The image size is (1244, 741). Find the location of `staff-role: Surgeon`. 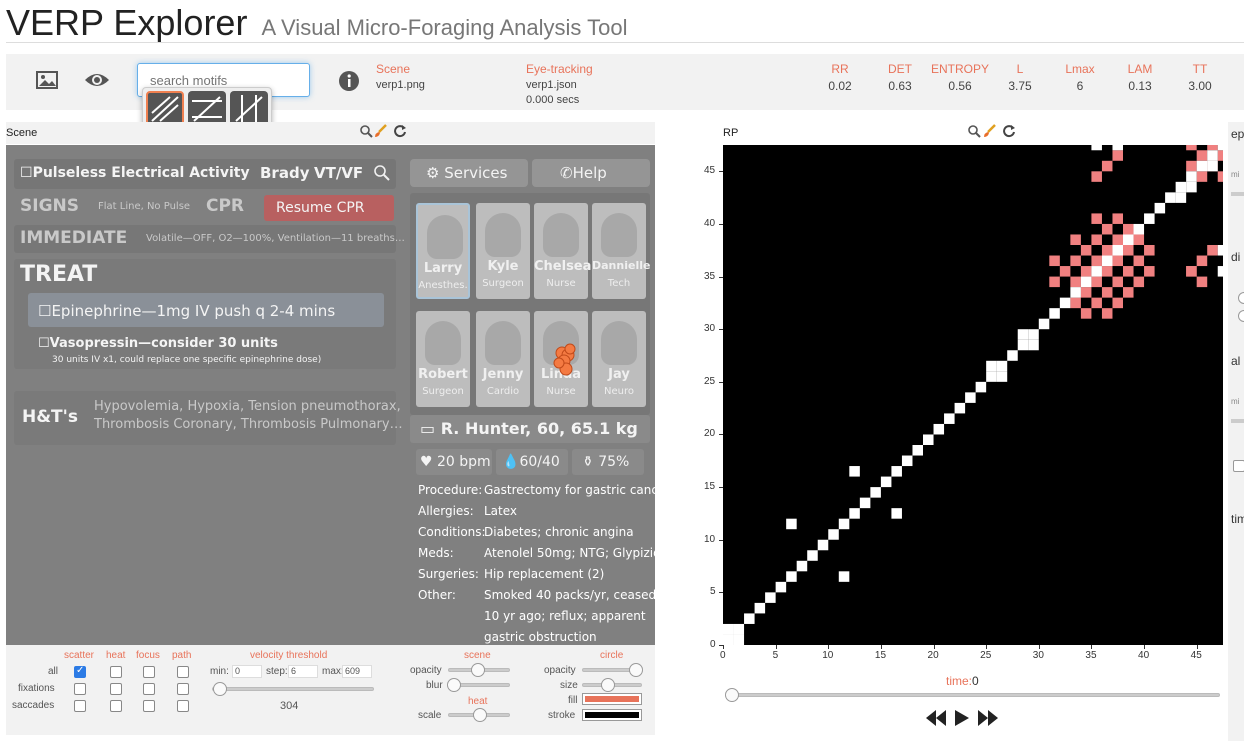

staff-role: Surgeon is located at coordinates (443, 391).